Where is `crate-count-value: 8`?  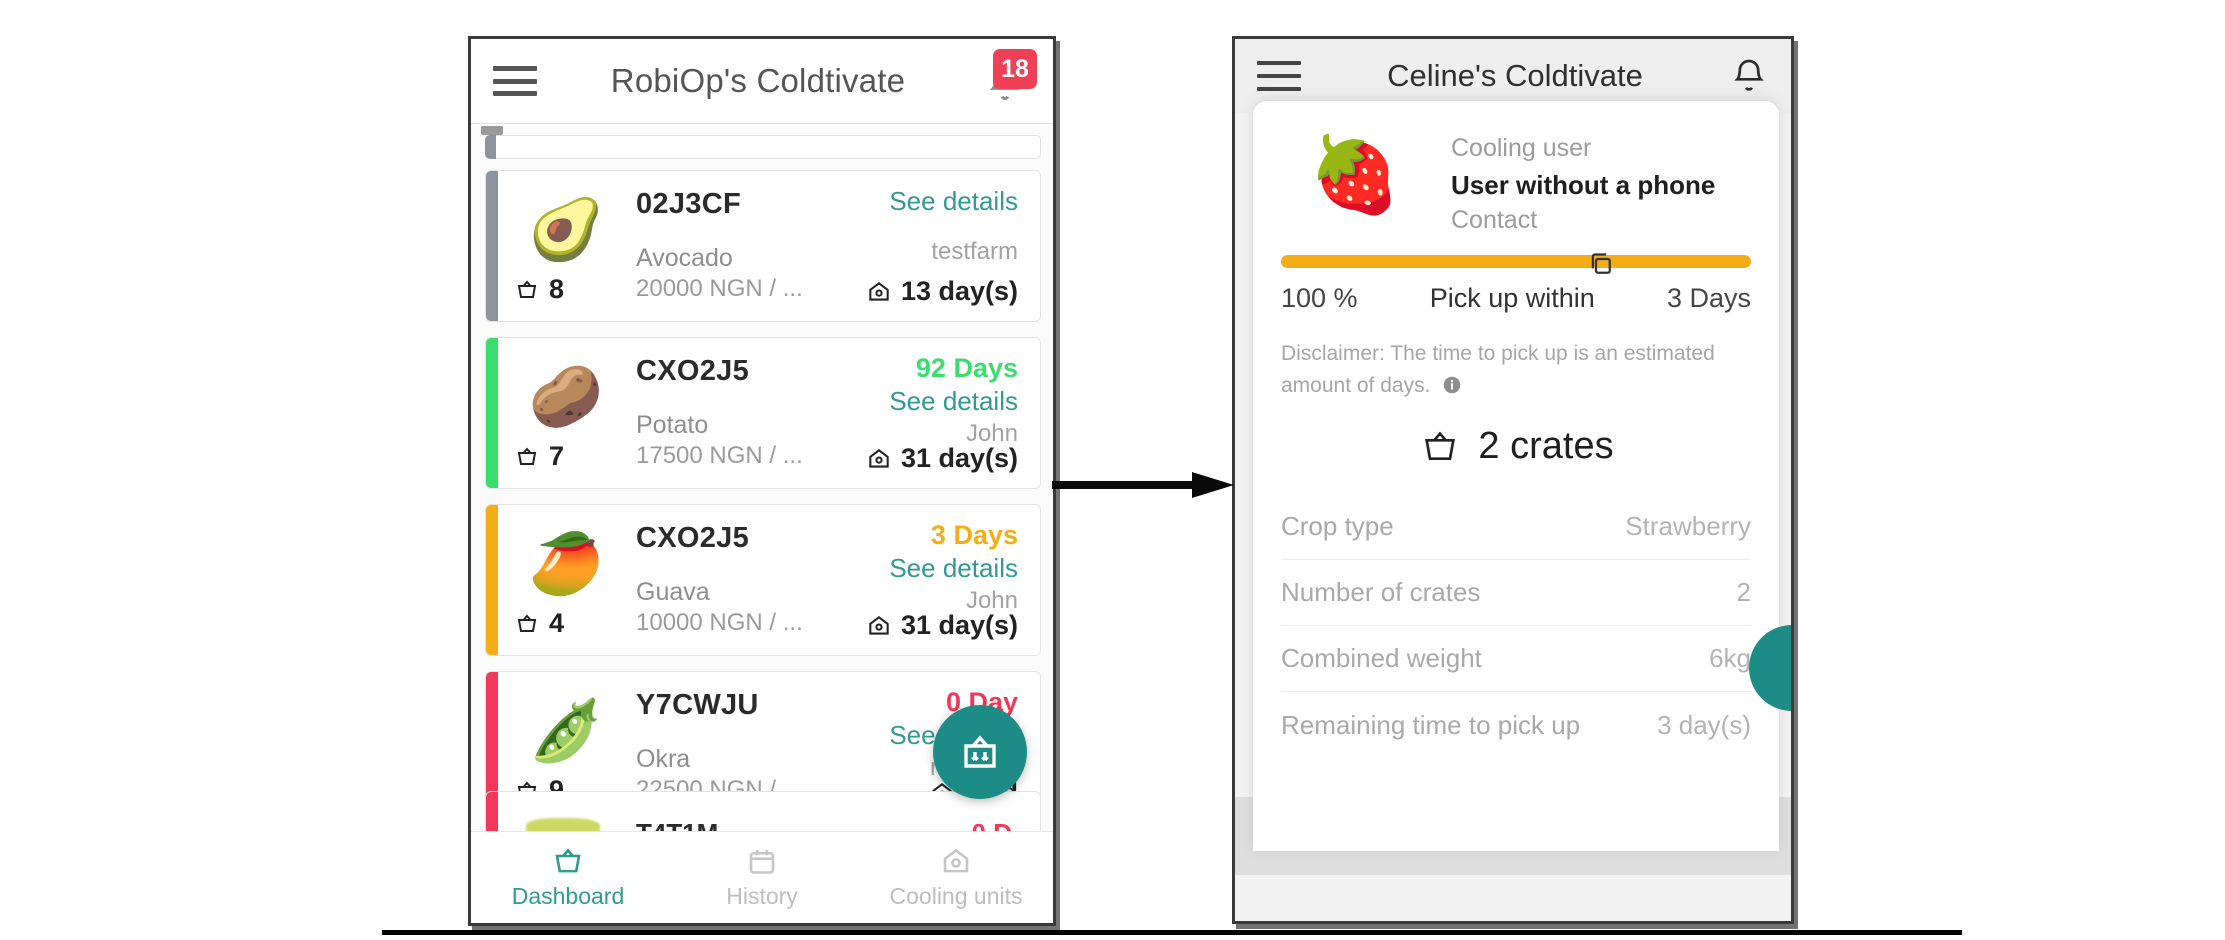 crate-count-value: 8 is located at coordinates (557, 289).